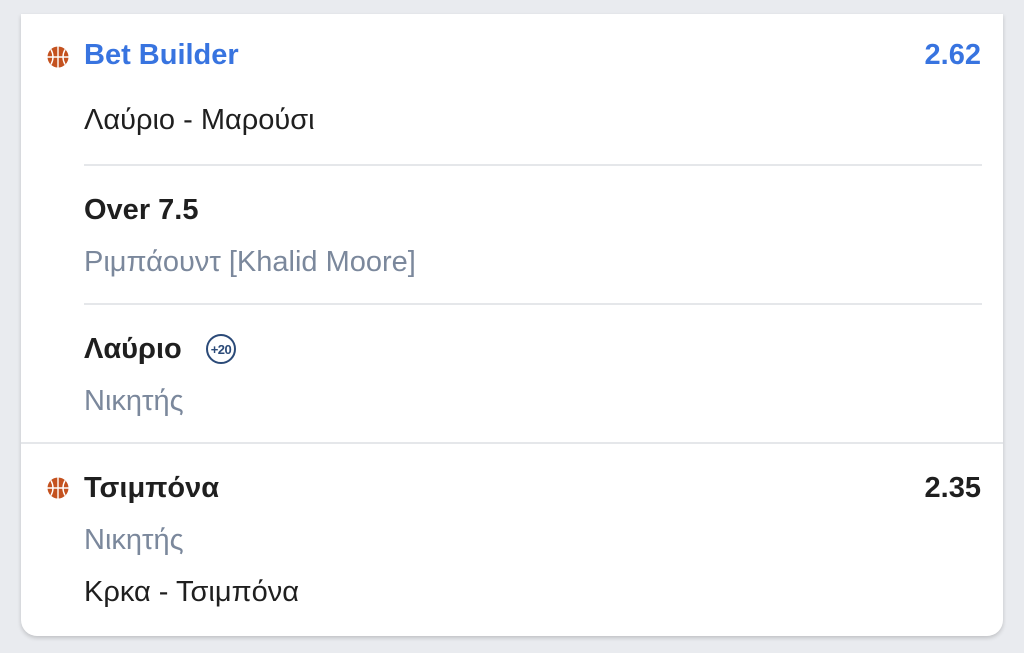 The image size is (1024, 653). What do you see at coordinates (952, 55) in the screenshot?
I see `bet-builder-odds: 2.62` at bounding box center [952, 55].